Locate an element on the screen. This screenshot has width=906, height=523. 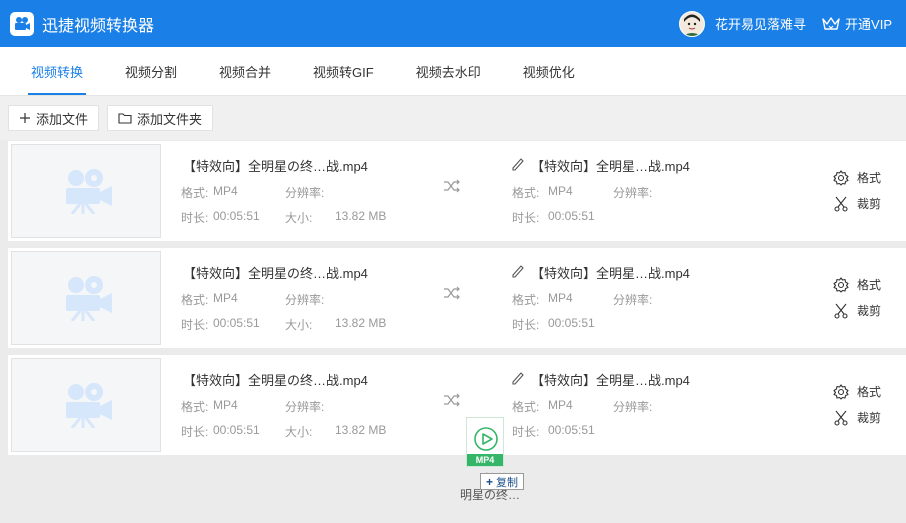
mp4-file-tag: MP4 is located at coordinates (485, 460).